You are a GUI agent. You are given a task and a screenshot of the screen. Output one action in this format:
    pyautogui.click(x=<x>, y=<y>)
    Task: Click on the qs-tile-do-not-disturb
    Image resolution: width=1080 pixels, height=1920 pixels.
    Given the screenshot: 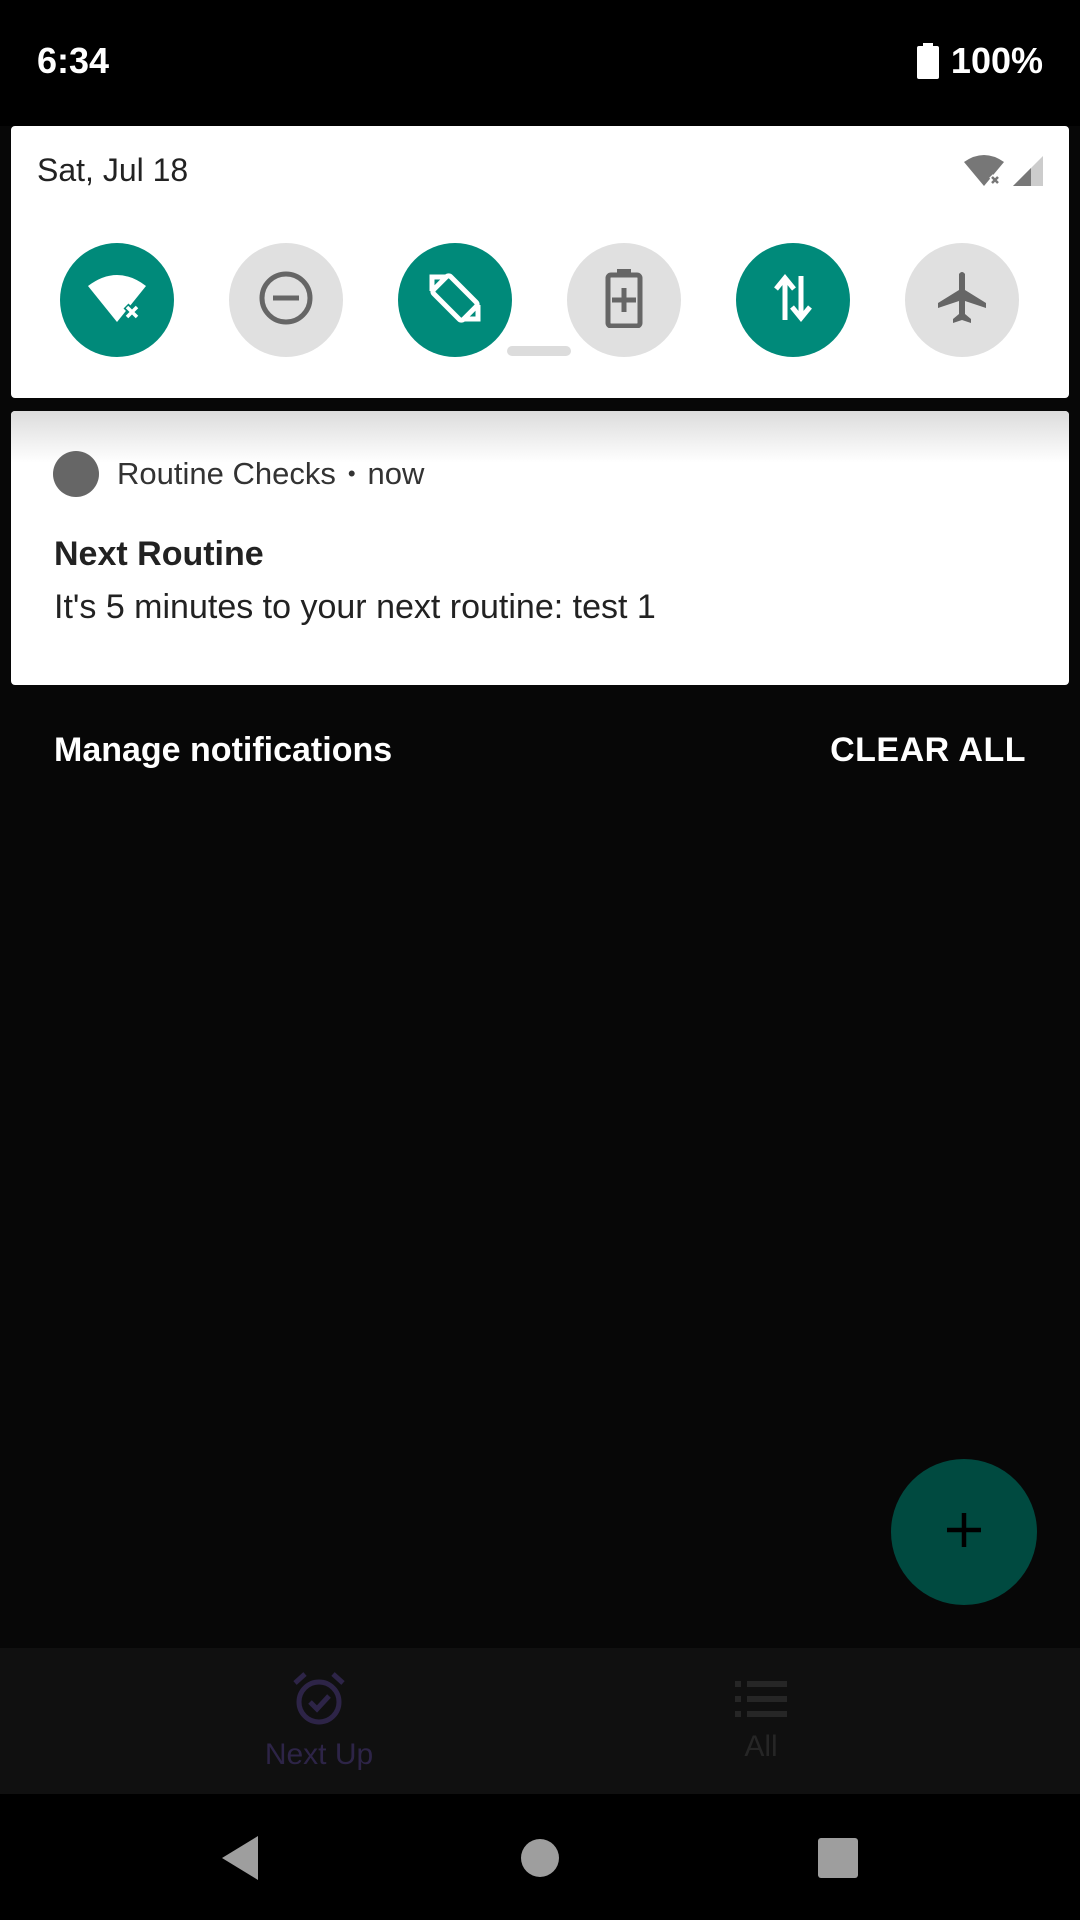 What is the action you would take?
    pyautogui.click(x=286, y=300)
    